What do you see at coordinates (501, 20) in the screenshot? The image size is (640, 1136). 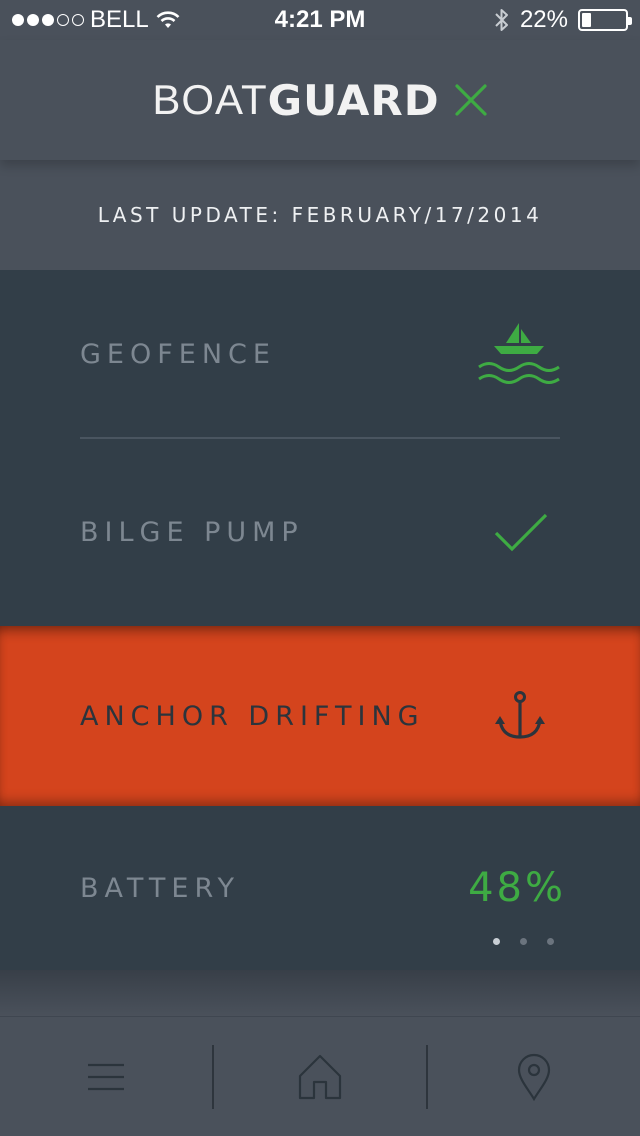 I see `bluetooth-icon` at bounding box center [501, 20].